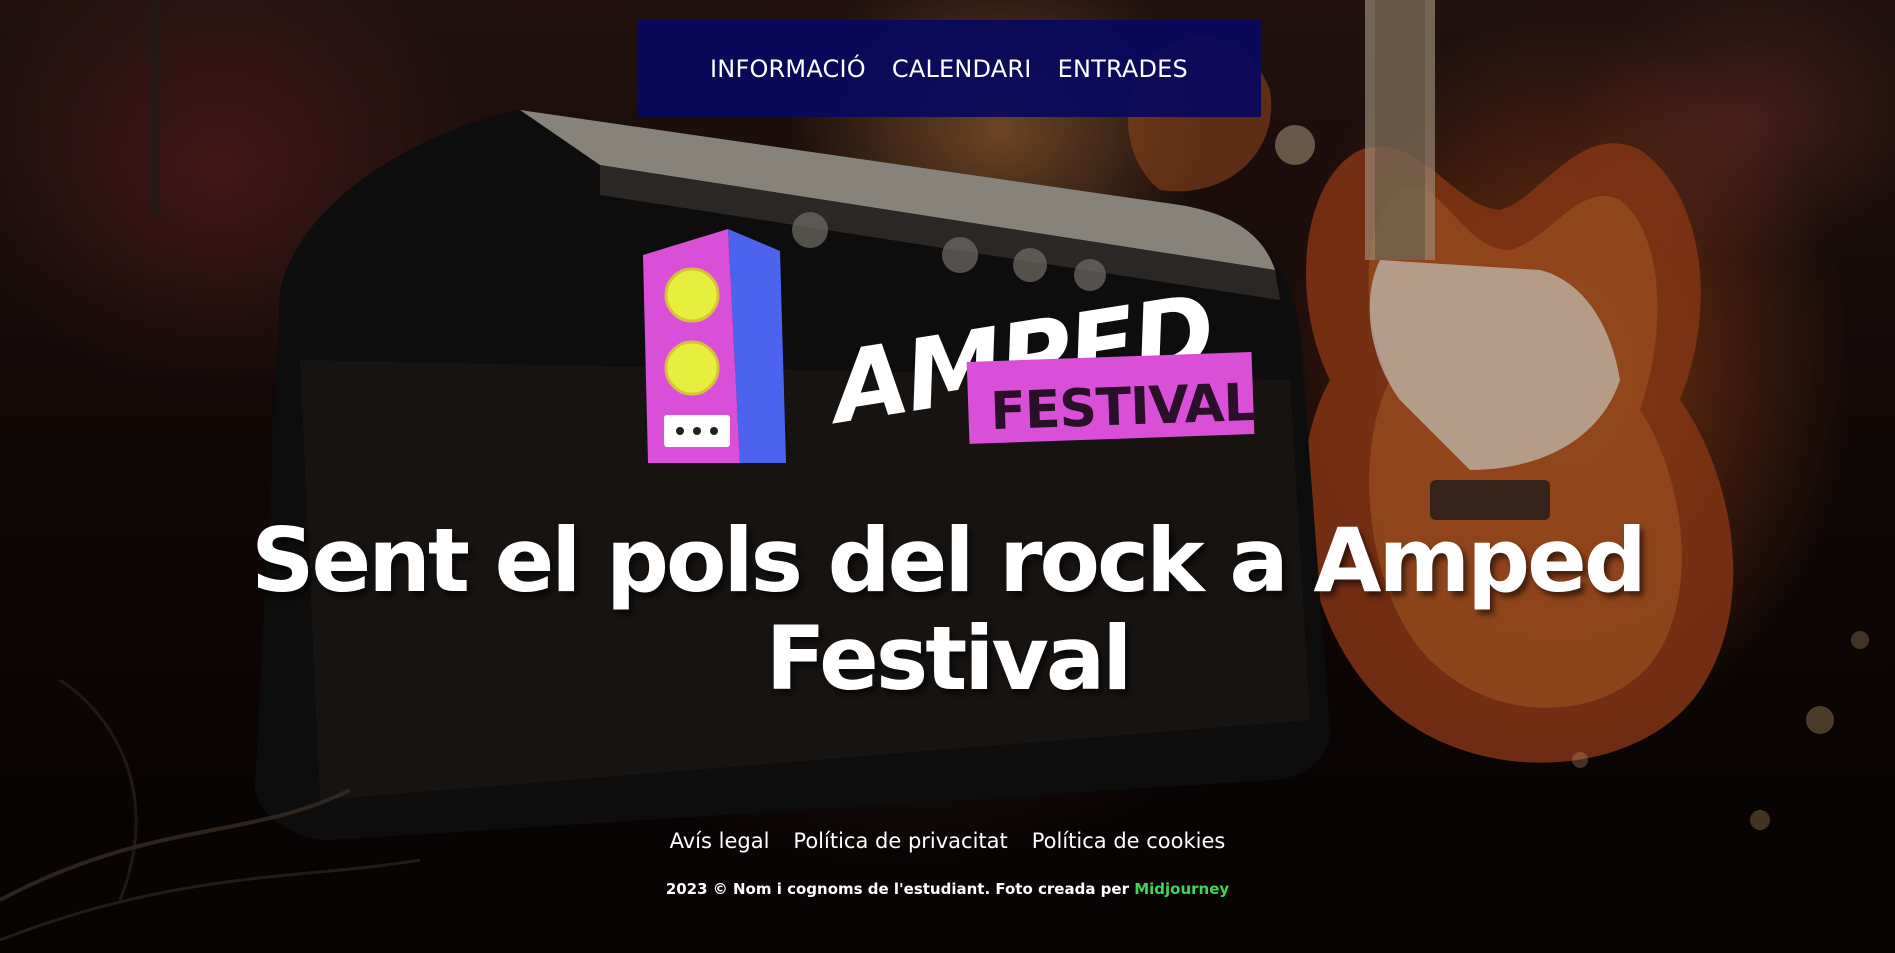  I want to click on logo-festival-text: FESTIVAL, so click(1122, 407).